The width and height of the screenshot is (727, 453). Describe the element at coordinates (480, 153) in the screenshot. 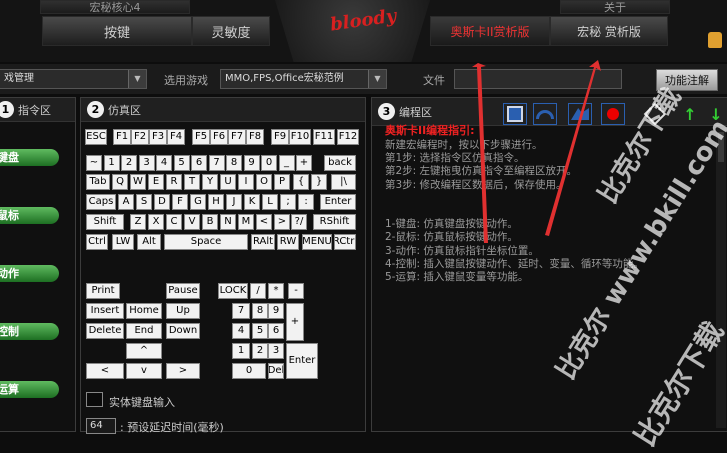

I see `annotation-arrow-left` at that location.